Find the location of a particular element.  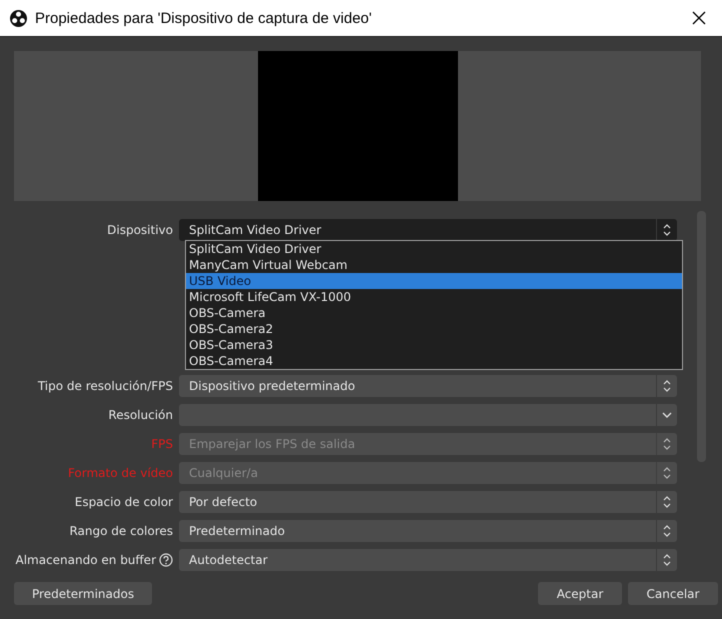

help-icon is located at coordinates (166, 560).